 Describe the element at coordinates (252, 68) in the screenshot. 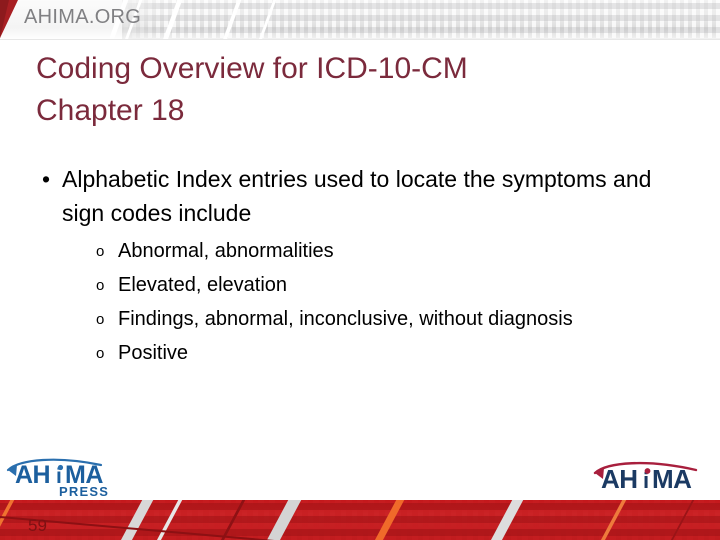

I see `page-title-line-1: Coding Overview for ICD-10-CM` at that location.